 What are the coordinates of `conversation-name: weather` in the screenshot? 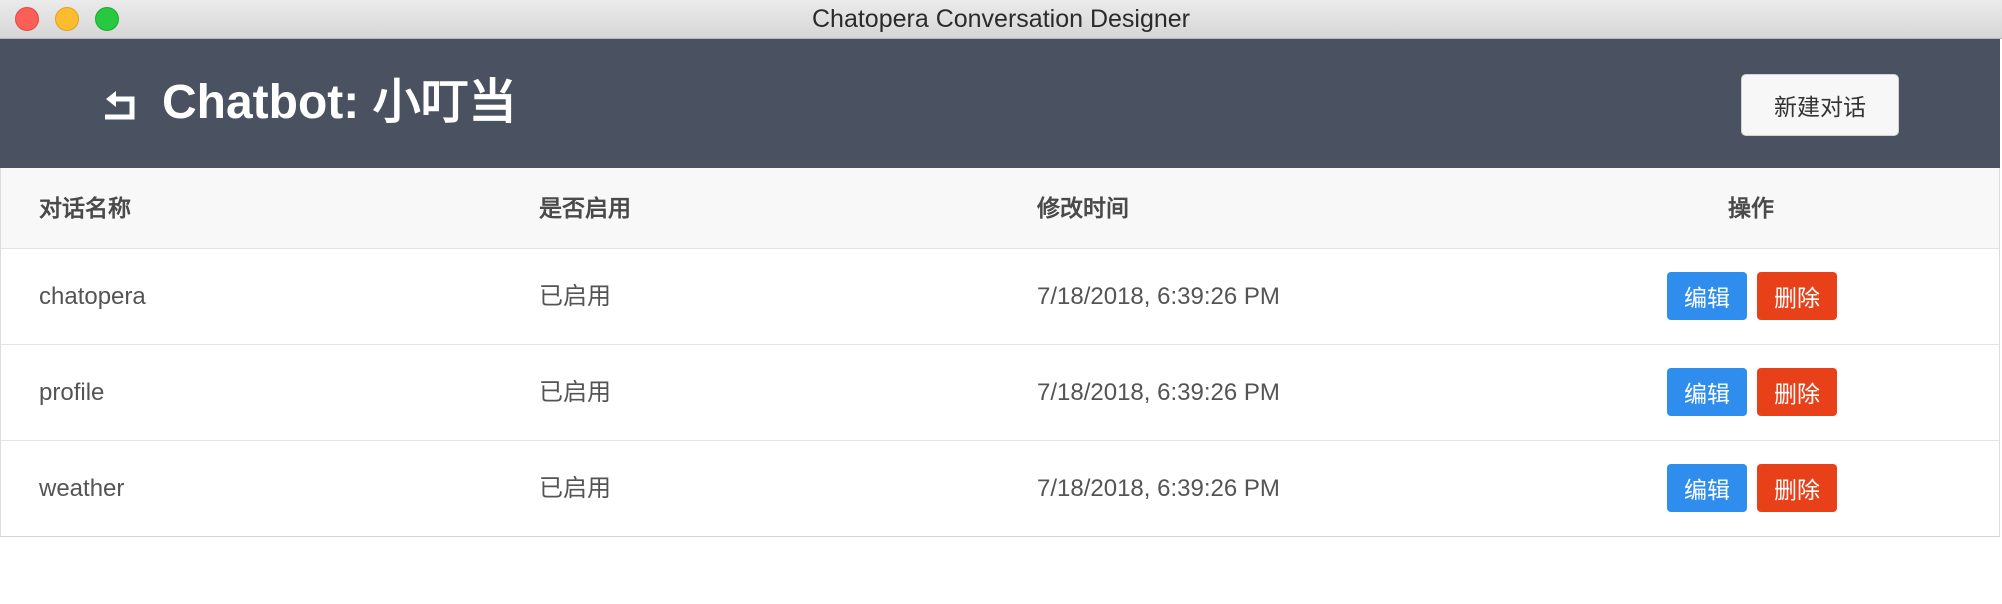 It's located at (82, 488).